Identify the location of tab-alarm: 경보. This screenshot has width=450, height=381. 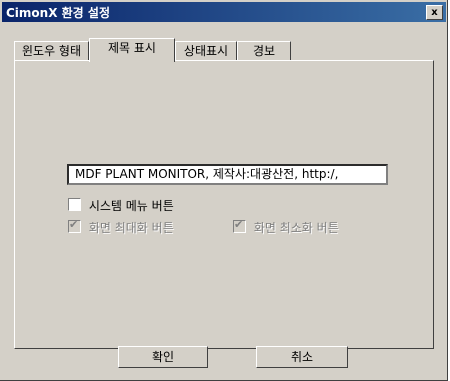
(264, 50).